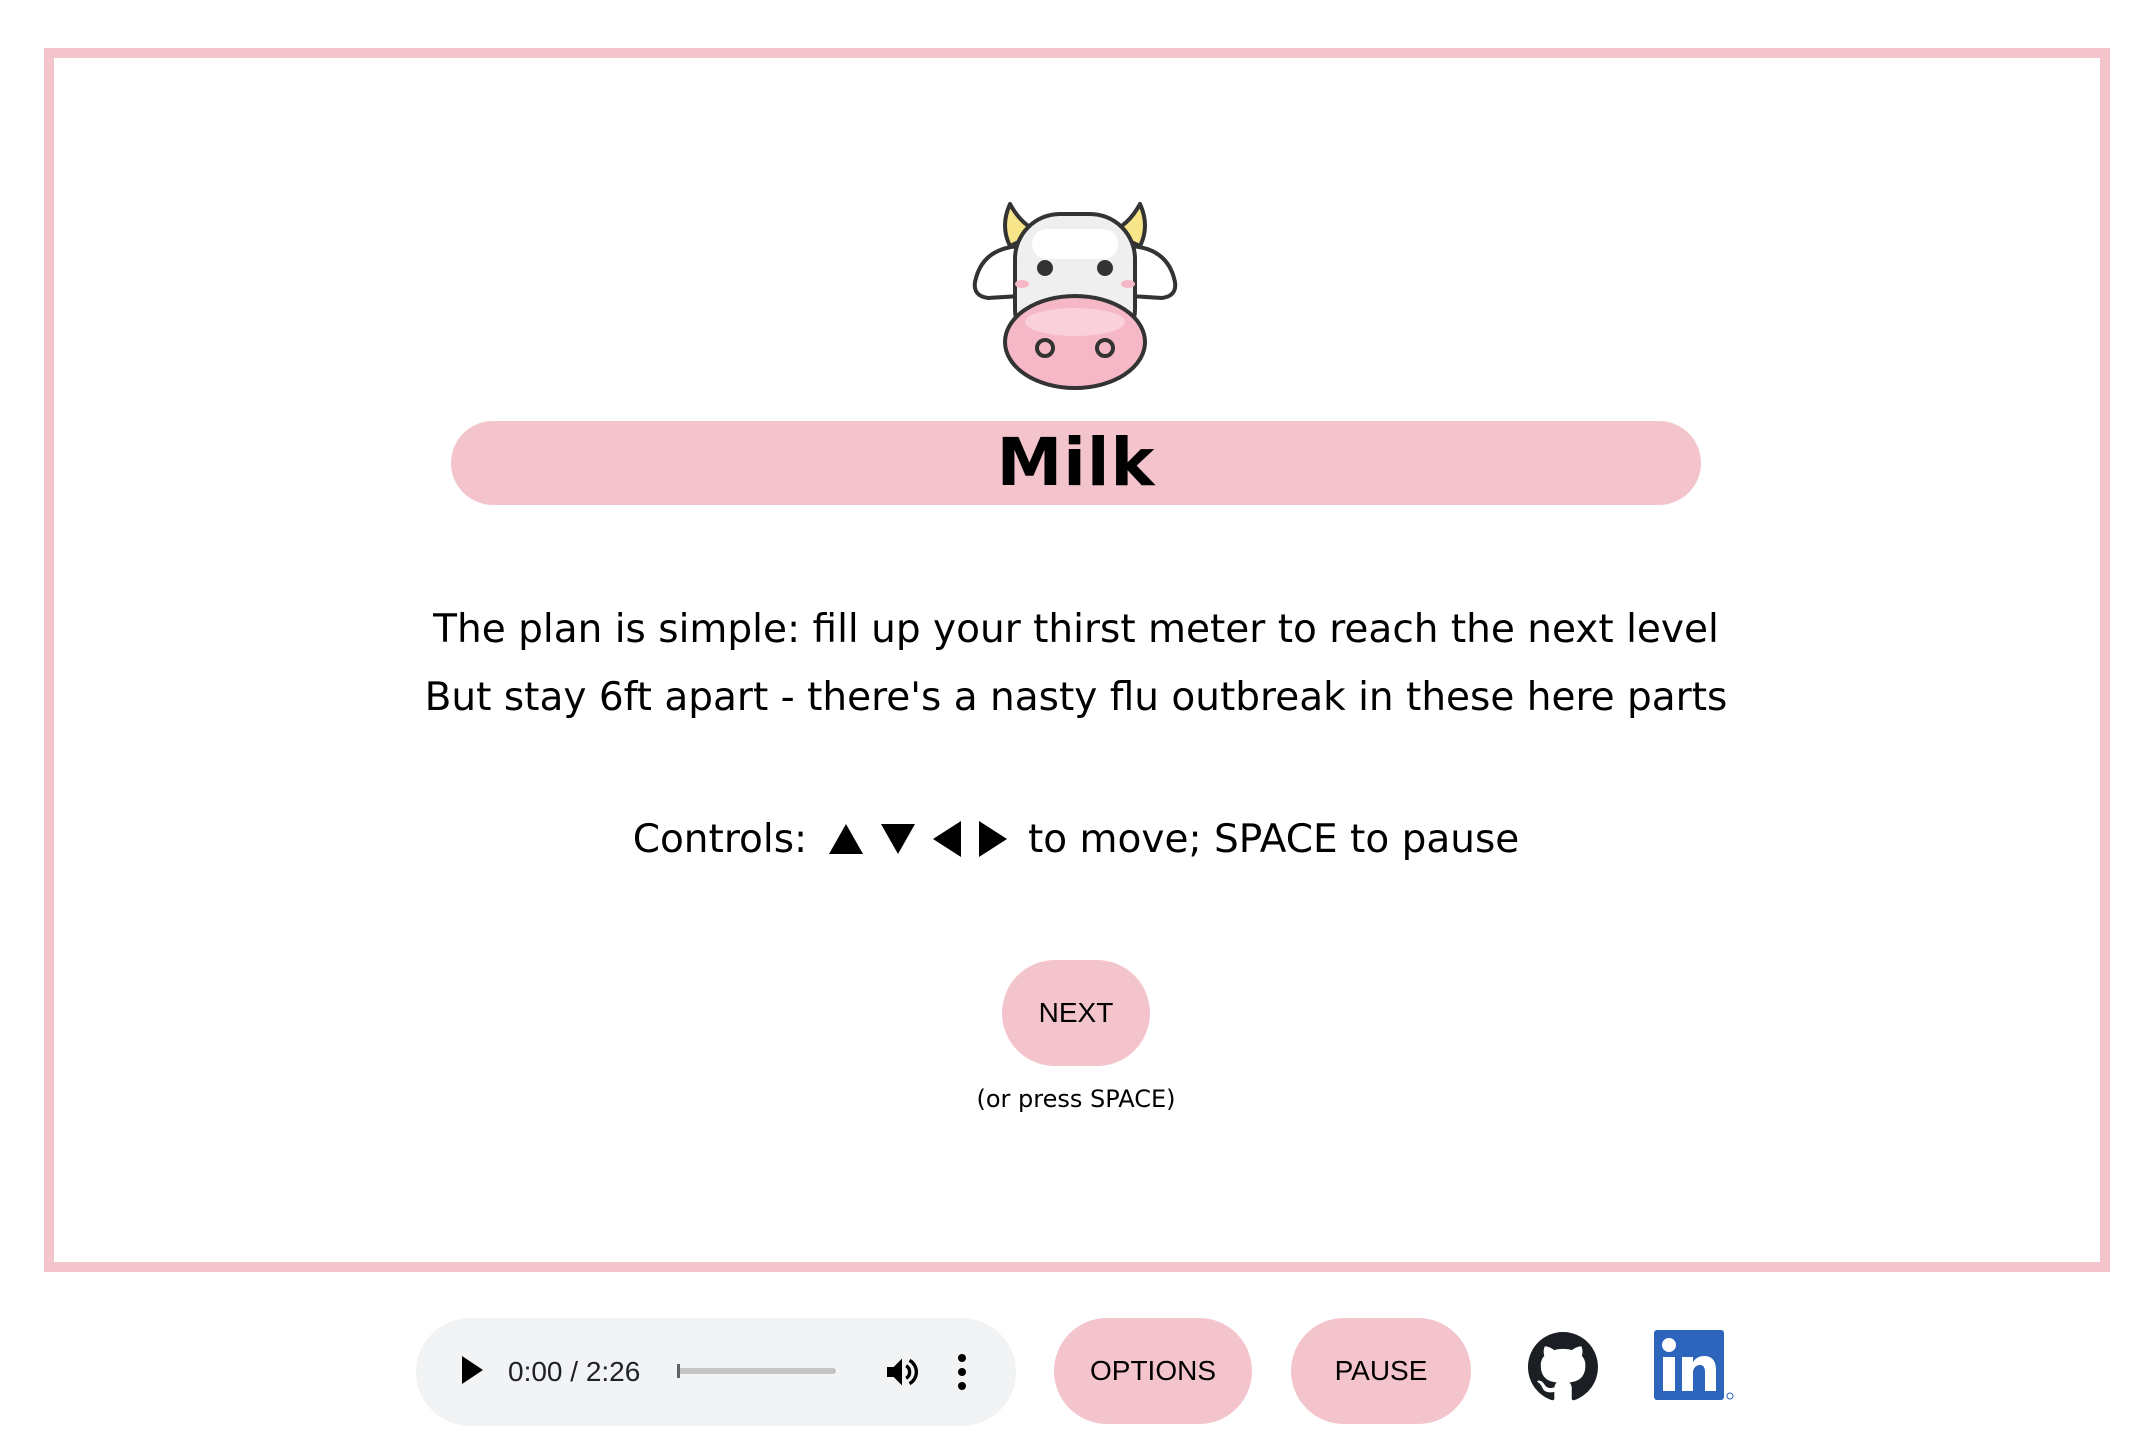 This screenshot has width=2142, height=1452. I want to click on next-hint: (or press SPACE), so click(1076, 1099).